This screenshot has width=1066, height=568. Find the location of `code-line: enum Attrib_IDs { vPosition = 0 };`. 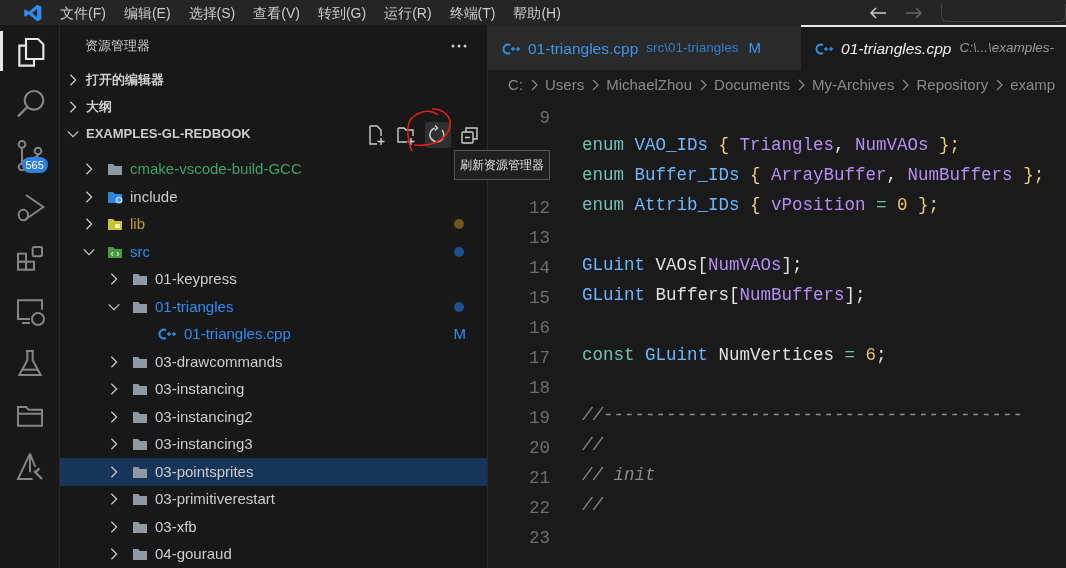

code-line: enum Attrib_IDs { vPosition = 0 }; is located at coordinates (761, 205).